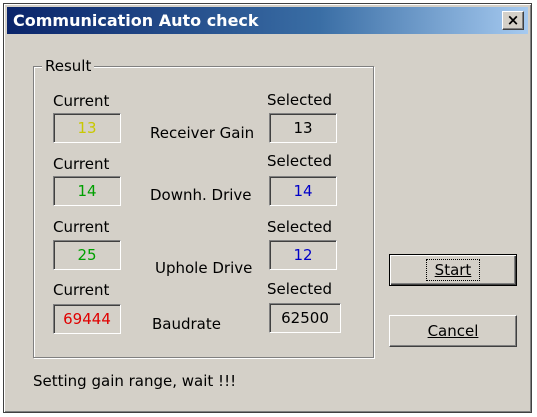  I want to click on uphole-drive-selected: 12, so click(303, 255).